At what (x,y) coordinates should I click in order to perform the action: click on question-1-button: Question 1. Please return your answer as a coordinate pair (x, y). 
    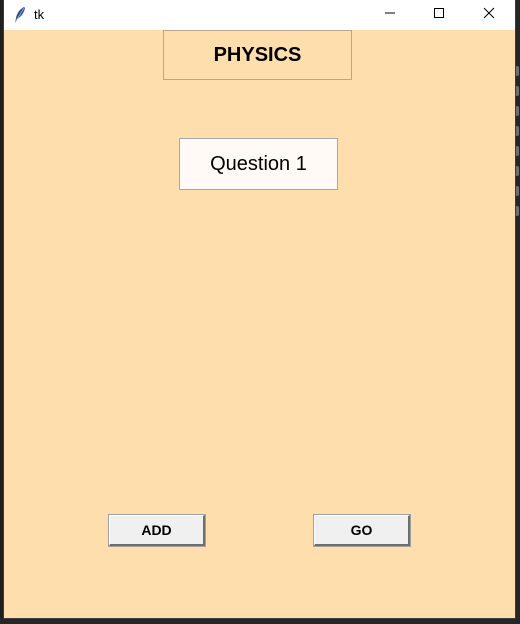
    Looking at the image, I should click on (258, 164).